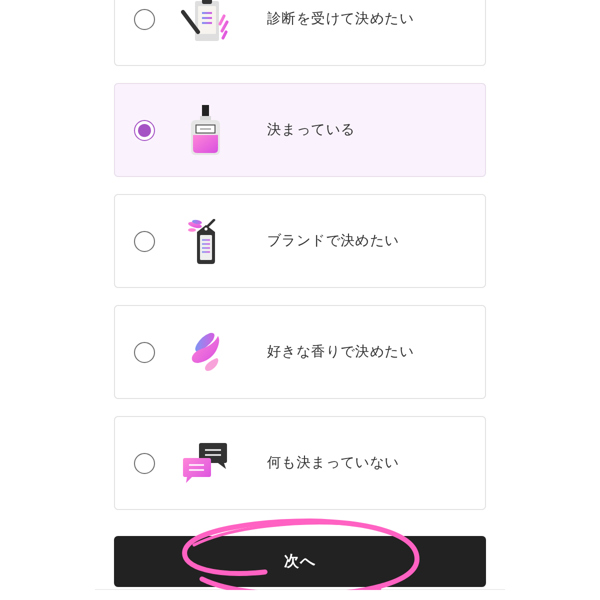 The height and width of the screenshot is (600, 600). I want to click on option-card: ブランドで決めたい, so click(300, 241).